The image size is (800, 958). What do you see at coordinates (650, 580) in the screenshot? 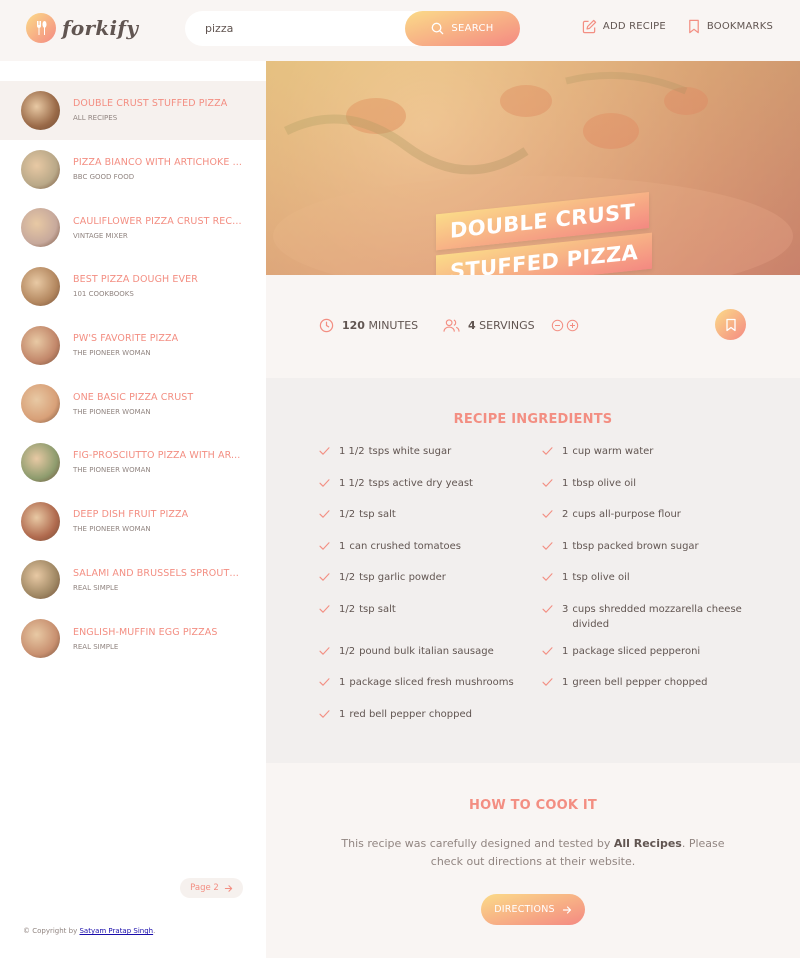
I see `ingredient: 1 tsp olive oil` at bounding box center [650, 580].